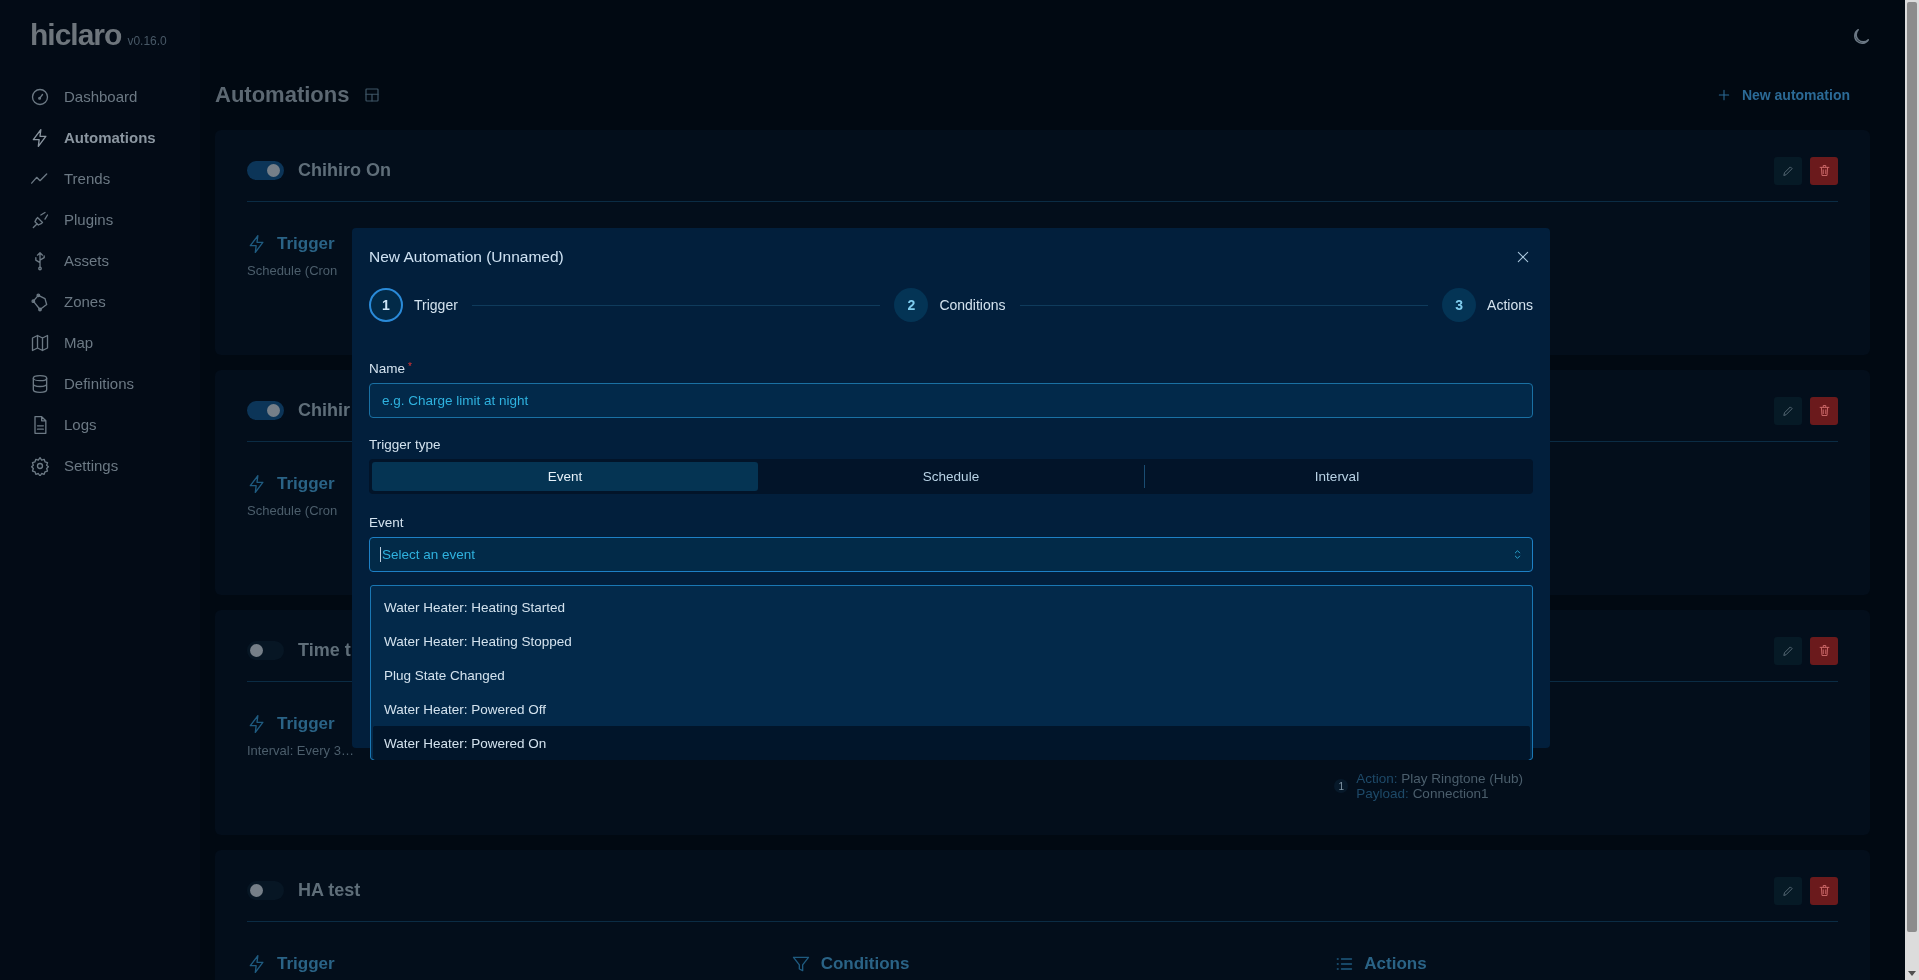 The width and height of the screenshot is (1919, 980). Describe the element at coordinates (1337, 476) in the screenshot. I see `segment-tab: Interval` at that location.